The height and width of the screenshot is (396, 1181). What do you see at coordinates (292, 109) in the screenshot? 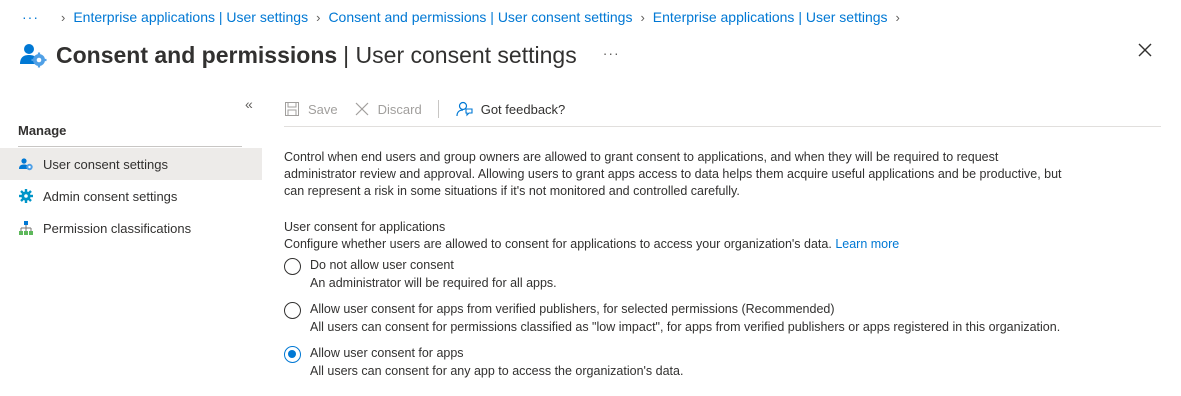
I see `save-icon` at bounding box center [292, 109].